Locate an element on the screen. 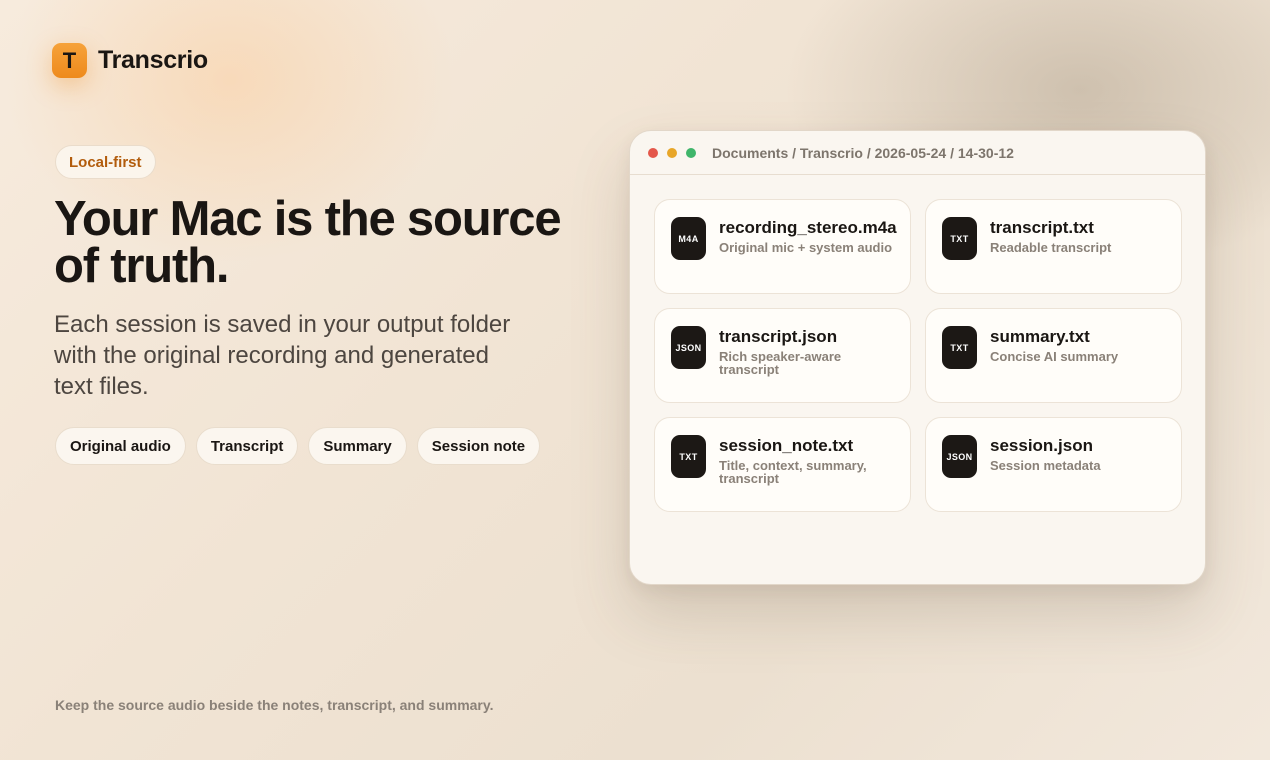 The image size is (1270, 760). file-name: transcript.json is located at coordinates (778, 336).